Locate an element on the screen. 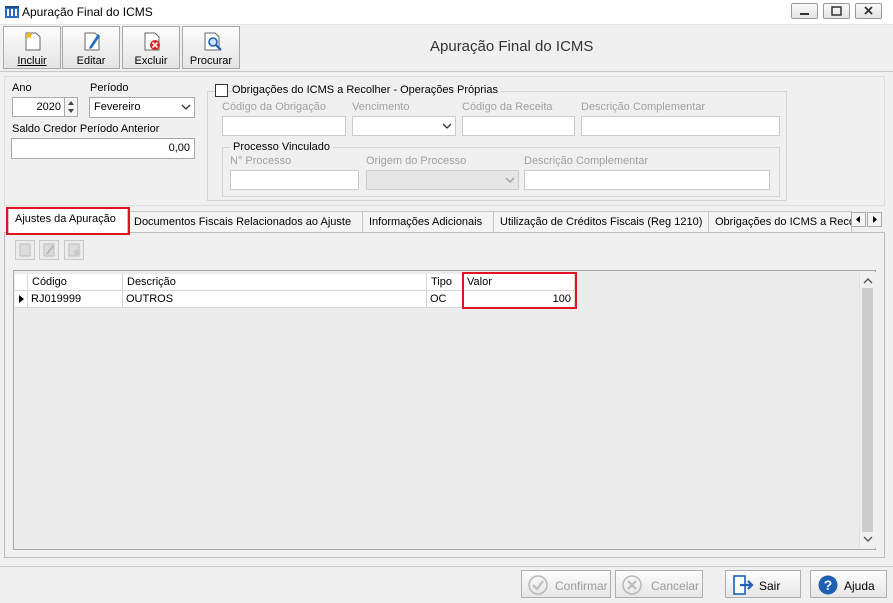 This screenshot has width=893, height=603. tab-scroll-left-button is located at coordinates (858, 219).